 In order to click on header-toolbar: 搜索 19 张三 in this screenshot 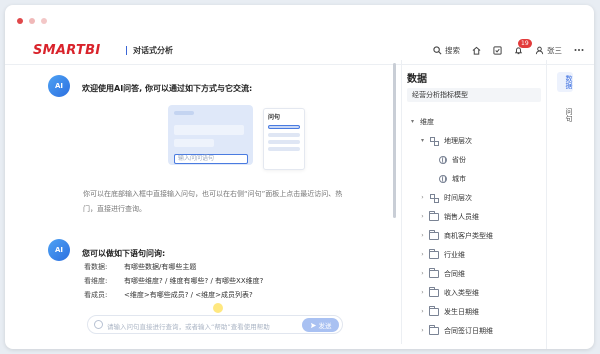, I will do `click(508, 47)`.